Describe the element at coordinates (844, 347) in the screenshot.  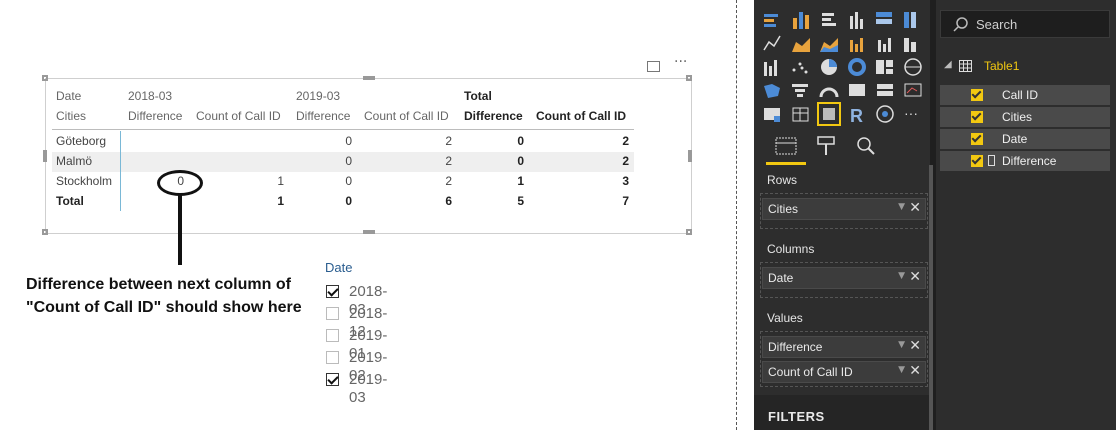
I see `values-well-difference: Difference ▼ ✕` at that location.